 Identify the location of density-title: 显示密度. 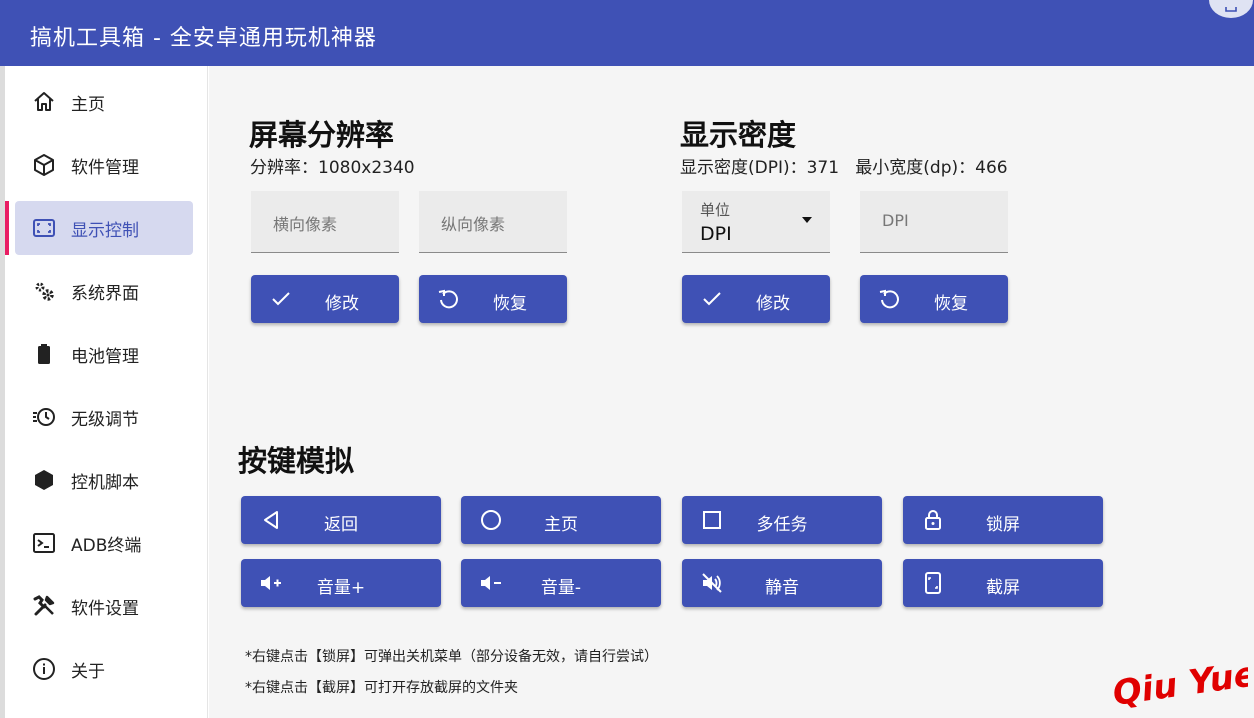
(738, 135).